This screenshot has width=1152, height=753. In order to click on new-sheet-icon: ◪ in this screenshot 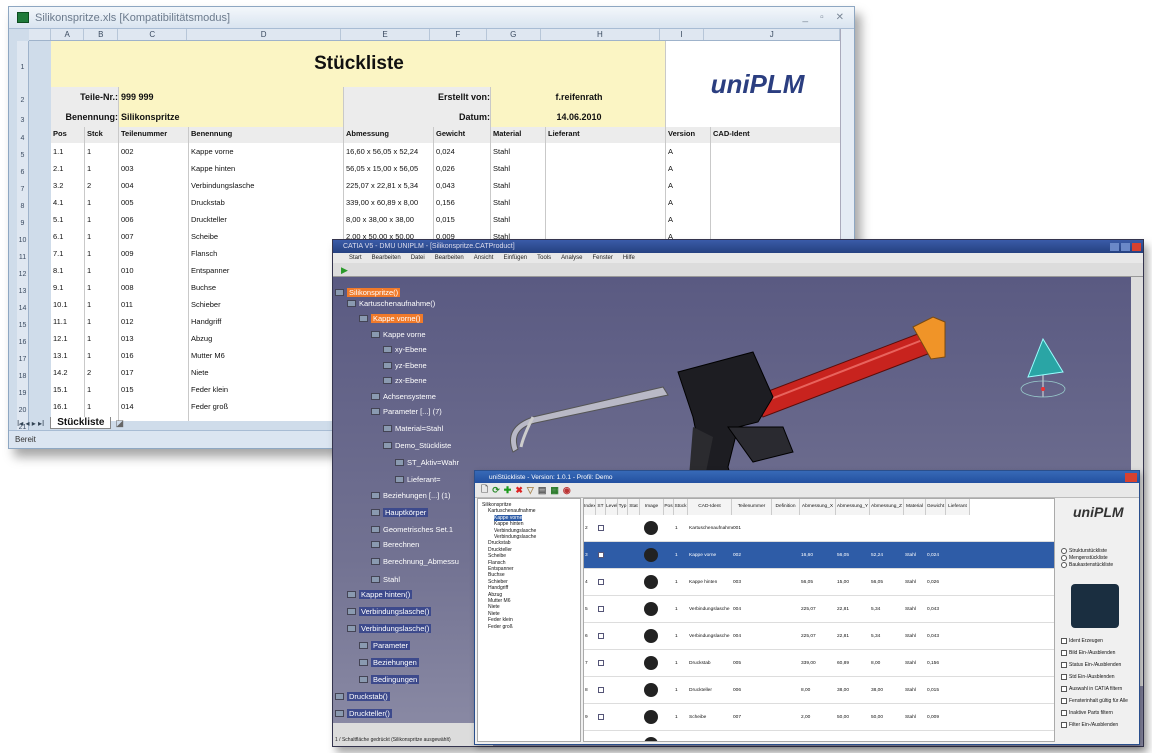, I will do `click(119, 423)`.